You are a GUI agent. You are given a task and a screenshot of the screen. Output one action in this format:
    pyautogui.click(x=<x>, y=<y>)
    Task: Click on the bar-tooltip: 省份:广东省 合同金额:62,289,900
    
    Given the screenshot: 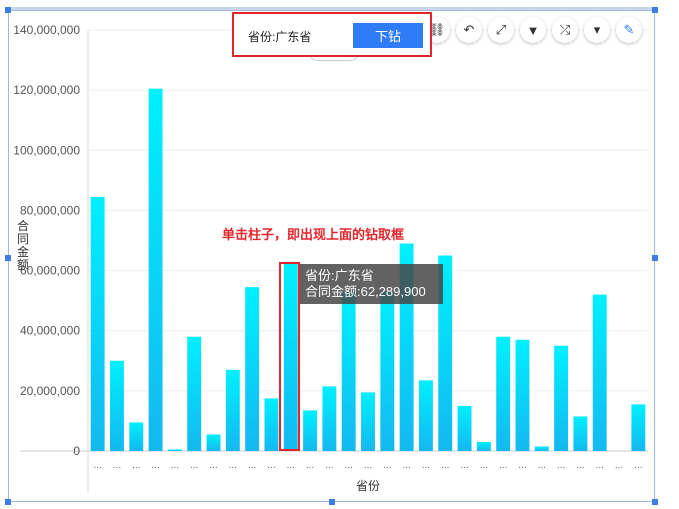 What is the action you would take?
    pyautogui.click(x=371, y=284)
    